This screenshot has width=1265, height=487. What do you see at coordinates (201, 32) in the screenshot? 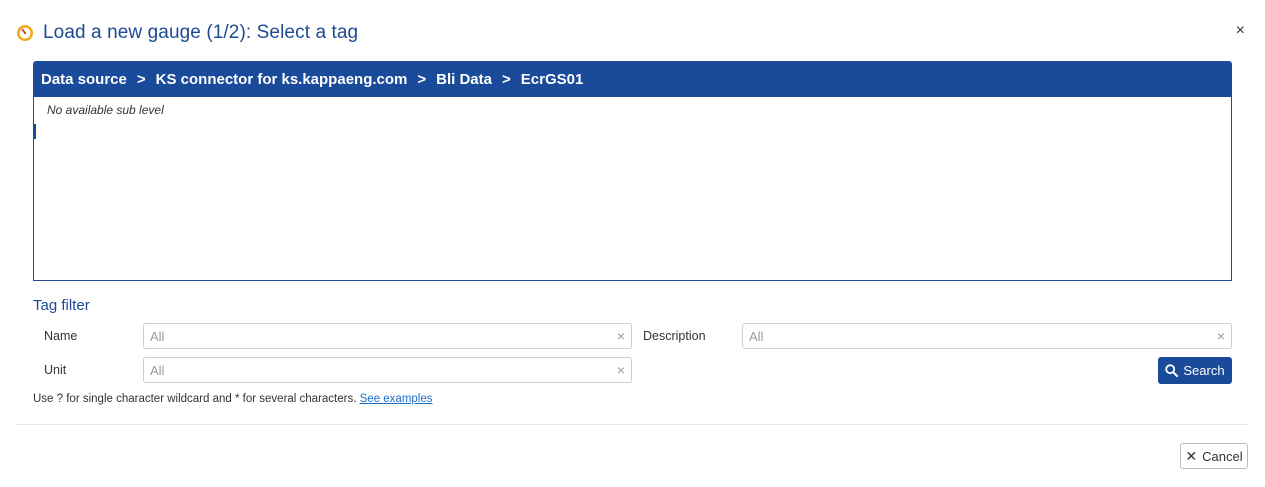
I see `dialog-title: Load a new gauge (1/2): Select a tag` at bounding box center [201, 32].